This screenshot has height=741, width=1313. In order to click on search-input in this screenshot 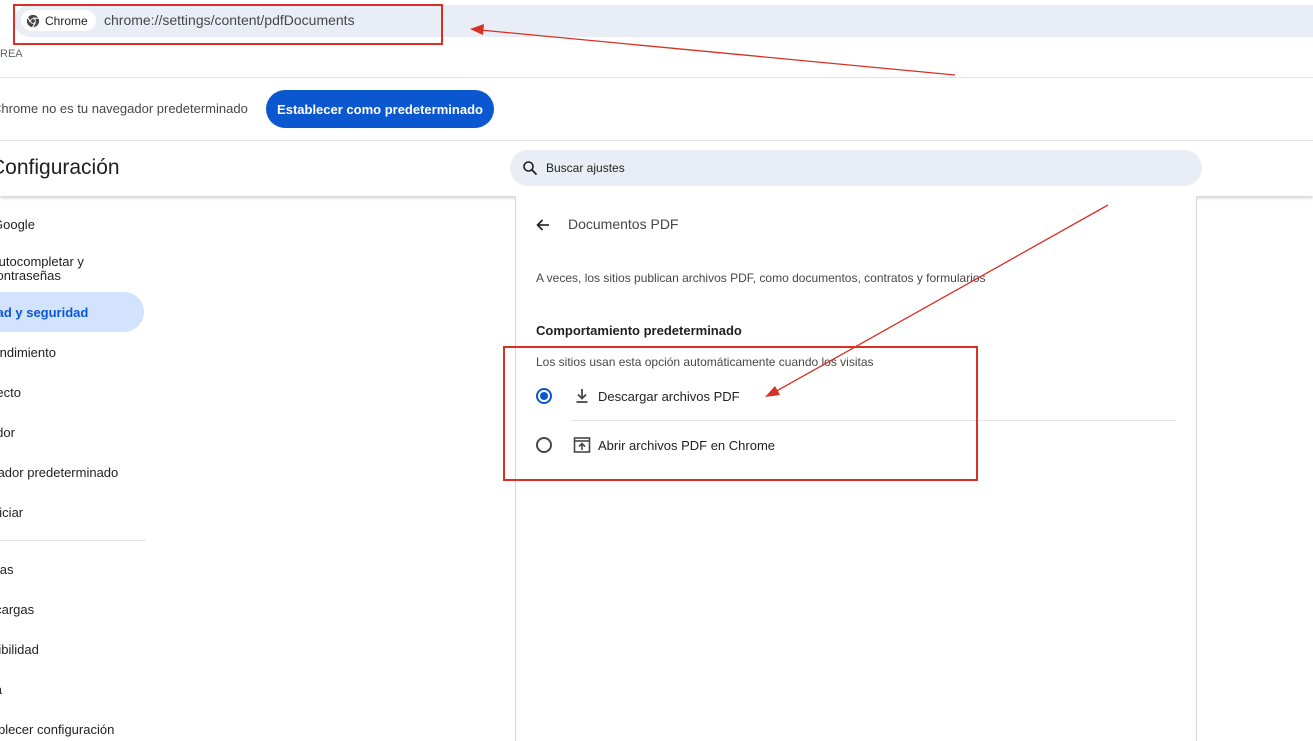, I will do `click(846, 168)`.